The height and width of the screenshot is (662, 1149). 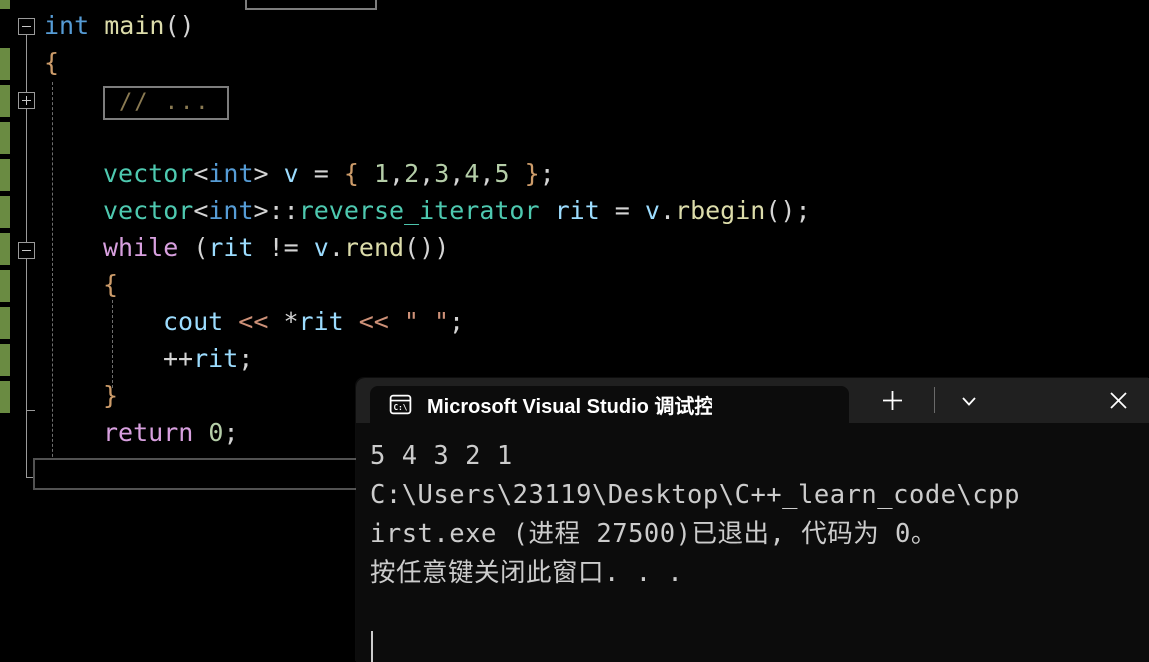 What do you see at coordinates (198, 474) in the screenshot?
I see `current-line-outline` at bounding box center [198, 474].